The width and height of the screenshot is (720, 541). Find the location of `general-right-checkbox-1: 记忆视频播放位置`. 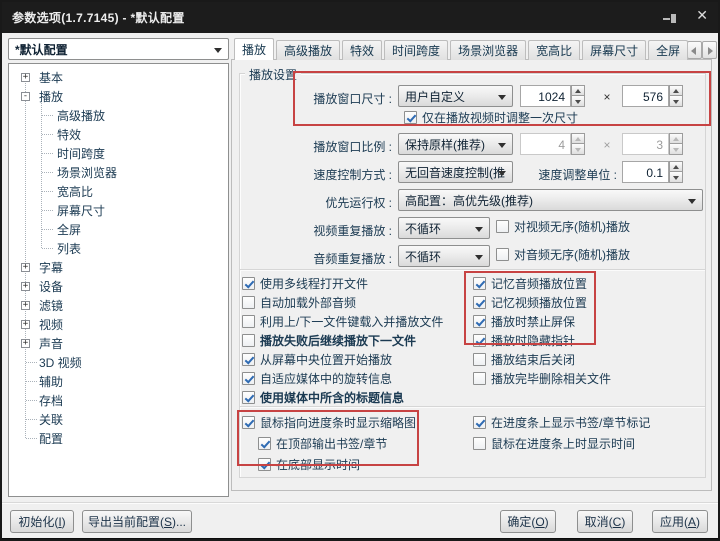

general-right-checkbox-1: 记忆视频播放位置 is located at coordinates (530, 303).